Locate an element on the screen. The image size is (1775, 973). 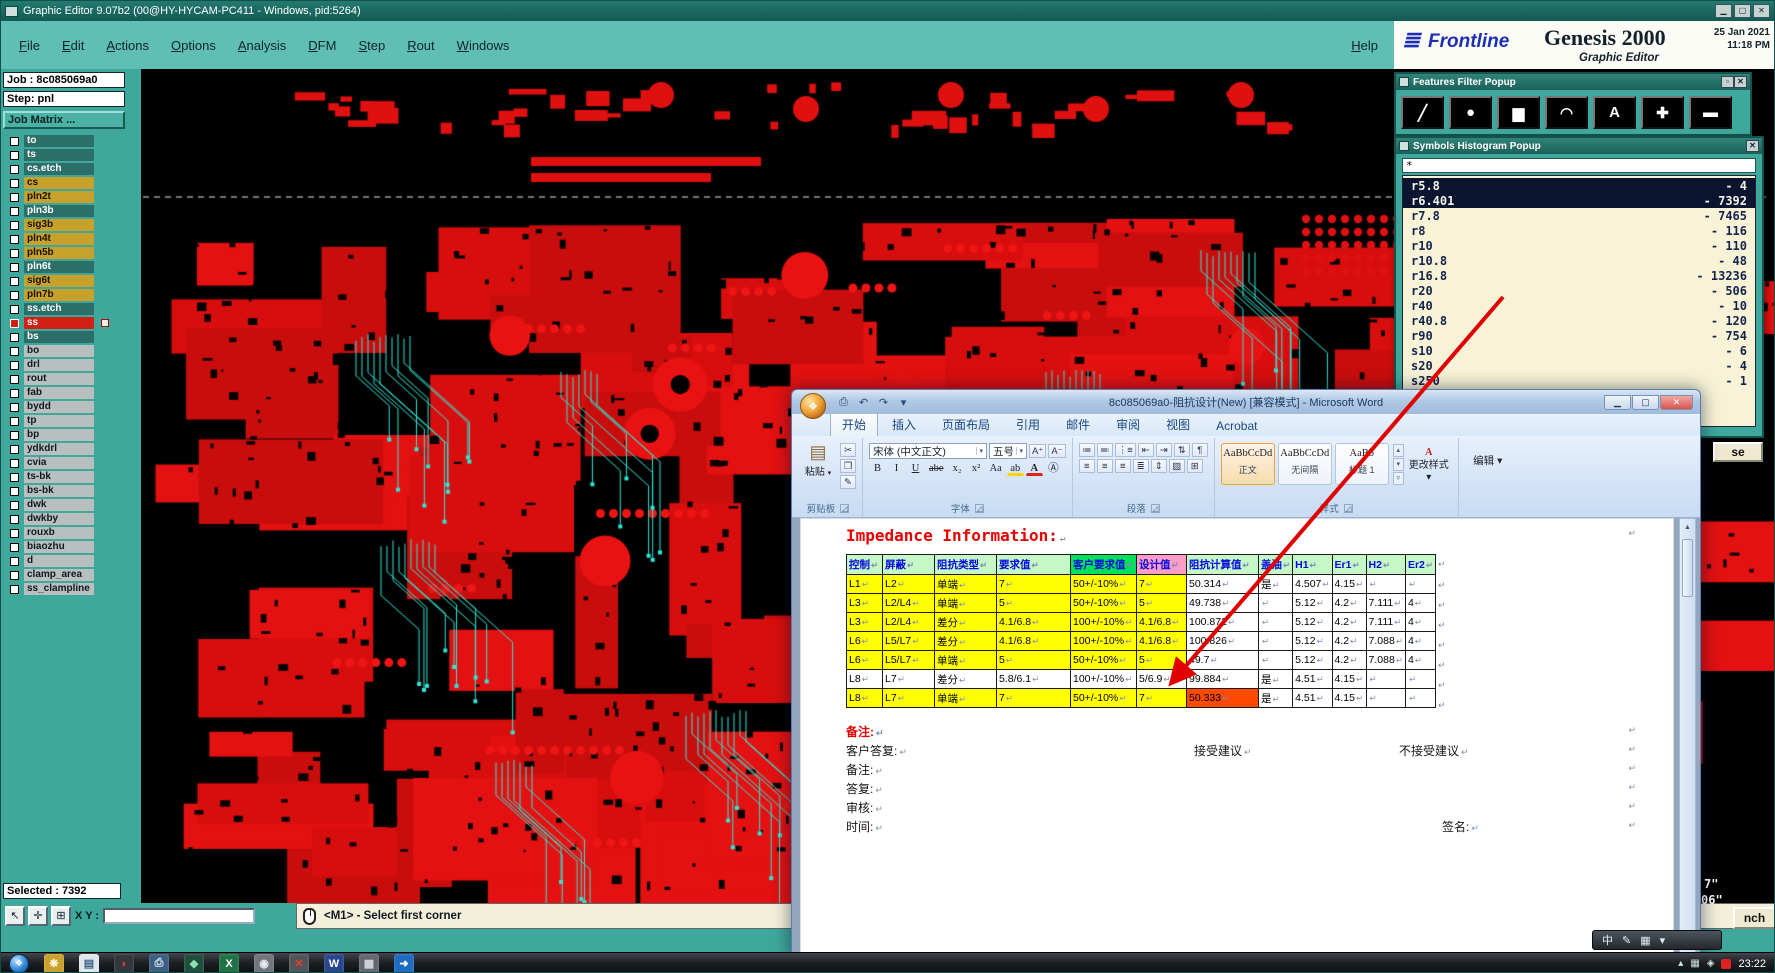
text-filter-button: A is located at coordinates (1614, 112).